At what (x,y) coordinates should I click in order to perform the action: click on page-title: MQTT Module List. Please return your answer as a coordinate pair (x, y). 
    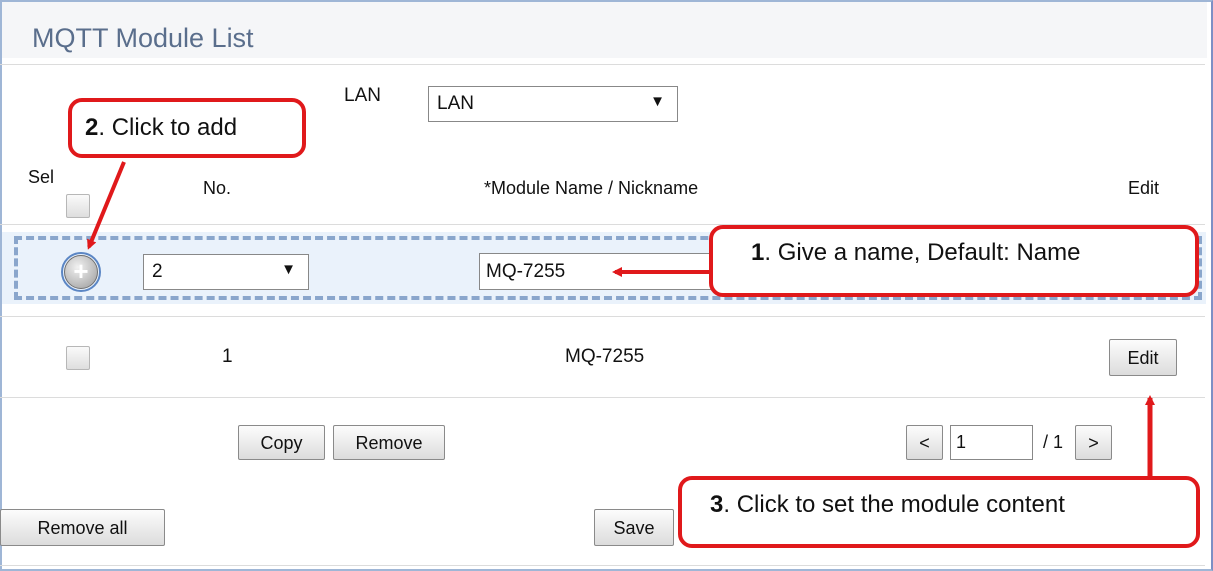
    Looking at the image, I should click on (143, 38).